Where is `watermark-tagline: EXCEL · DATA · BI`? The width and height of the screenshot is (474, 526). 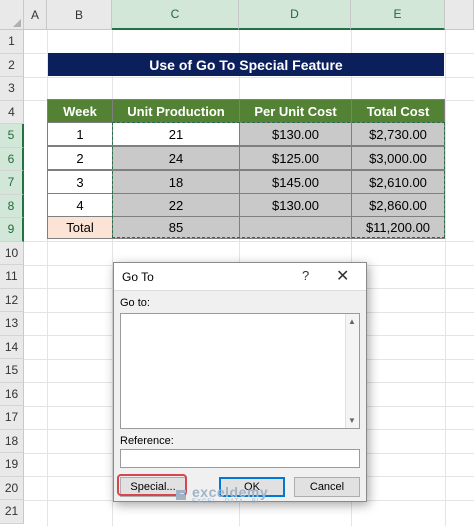
watermark-tagline: EXCEL · DATA · BI is located at coordinates (226, 502).